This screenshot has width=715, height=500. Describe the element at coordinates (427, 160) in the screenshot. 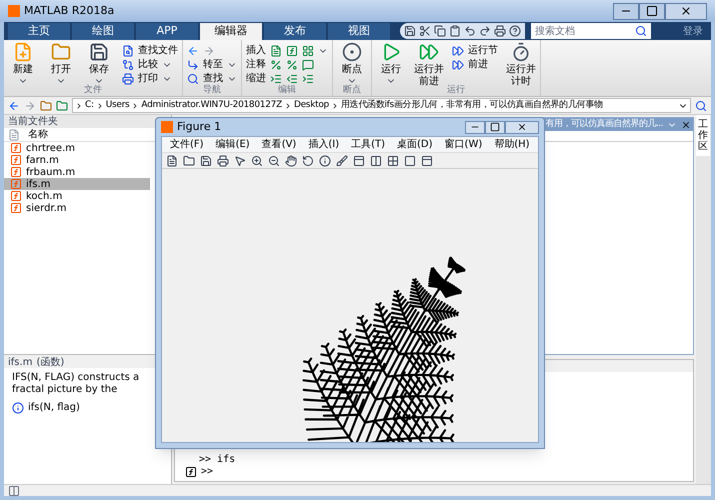

I see `panel-icon` at that location.